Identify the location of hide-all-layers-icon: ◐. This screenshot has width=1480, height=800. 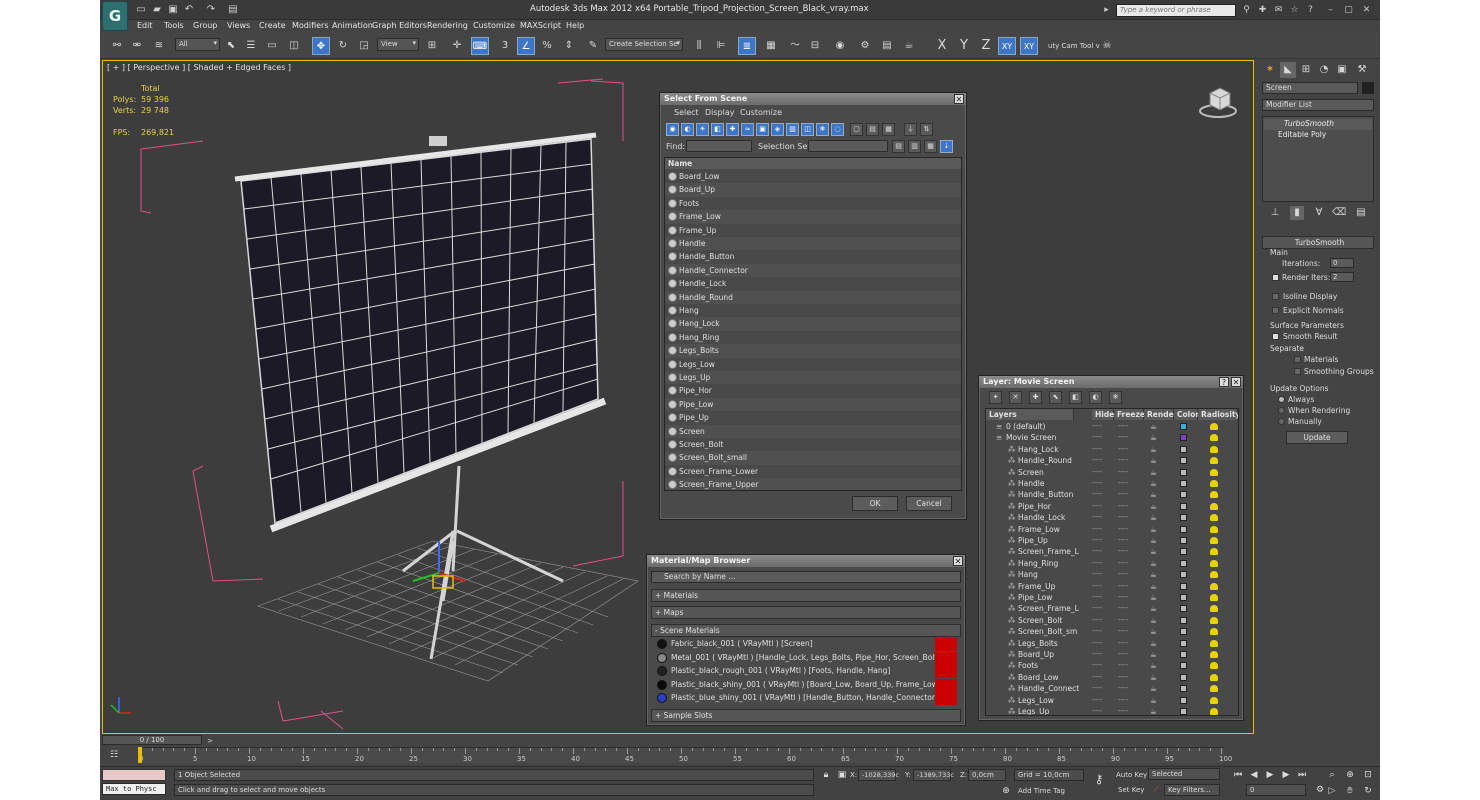
(1095, 397).